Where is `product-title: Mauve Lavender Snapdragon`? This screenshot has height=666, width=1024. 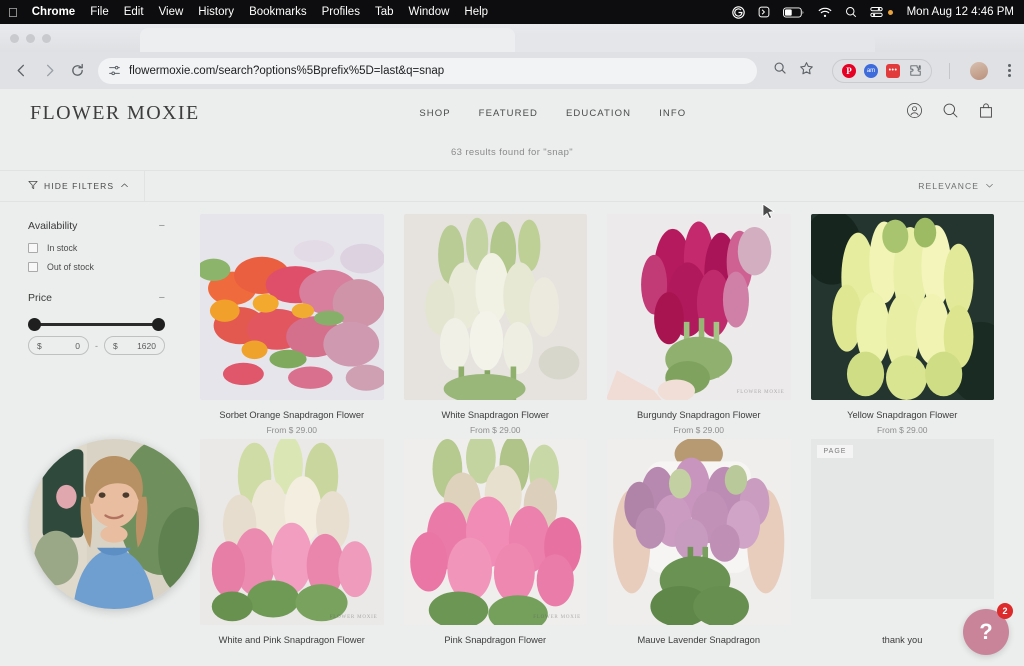
product-title: Mauve Lavender Snapdragon is located at coordinates (699, 640).